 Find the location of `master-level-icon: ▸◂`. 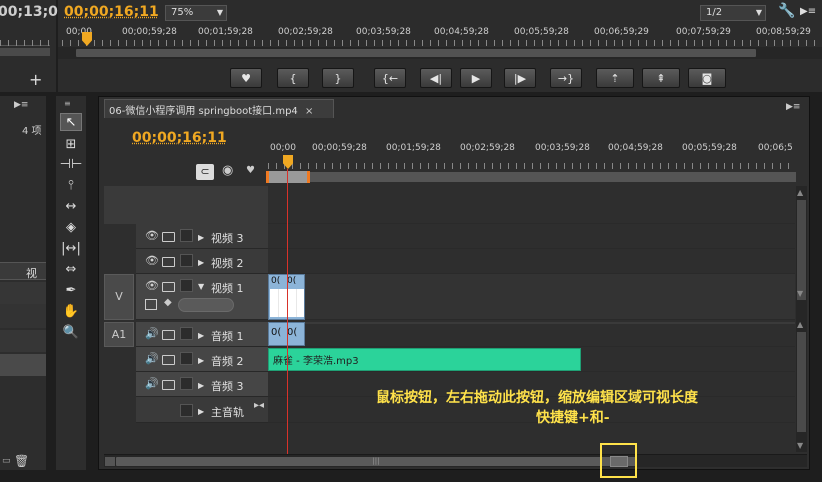

master-level-icon: ▸◂ is located at coordinates (259, 405).